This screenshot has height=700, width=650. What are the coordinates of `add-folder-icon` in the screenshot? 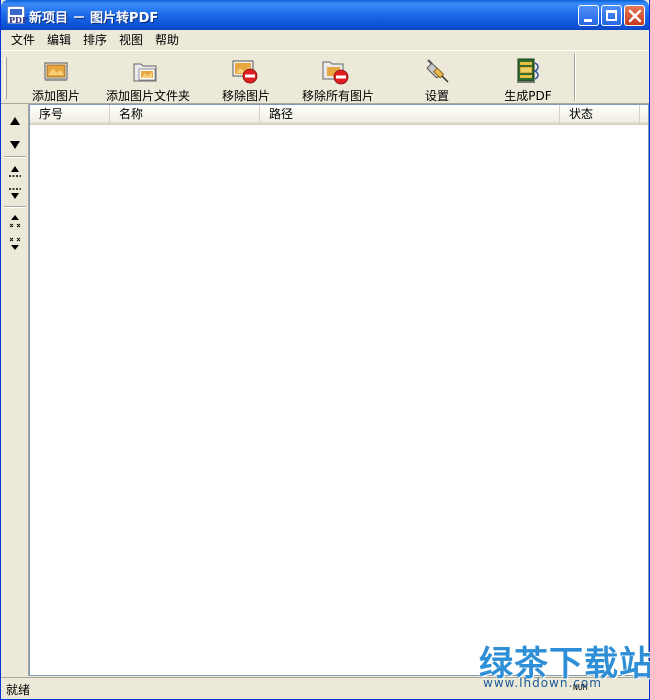 It's located at (145, 72).